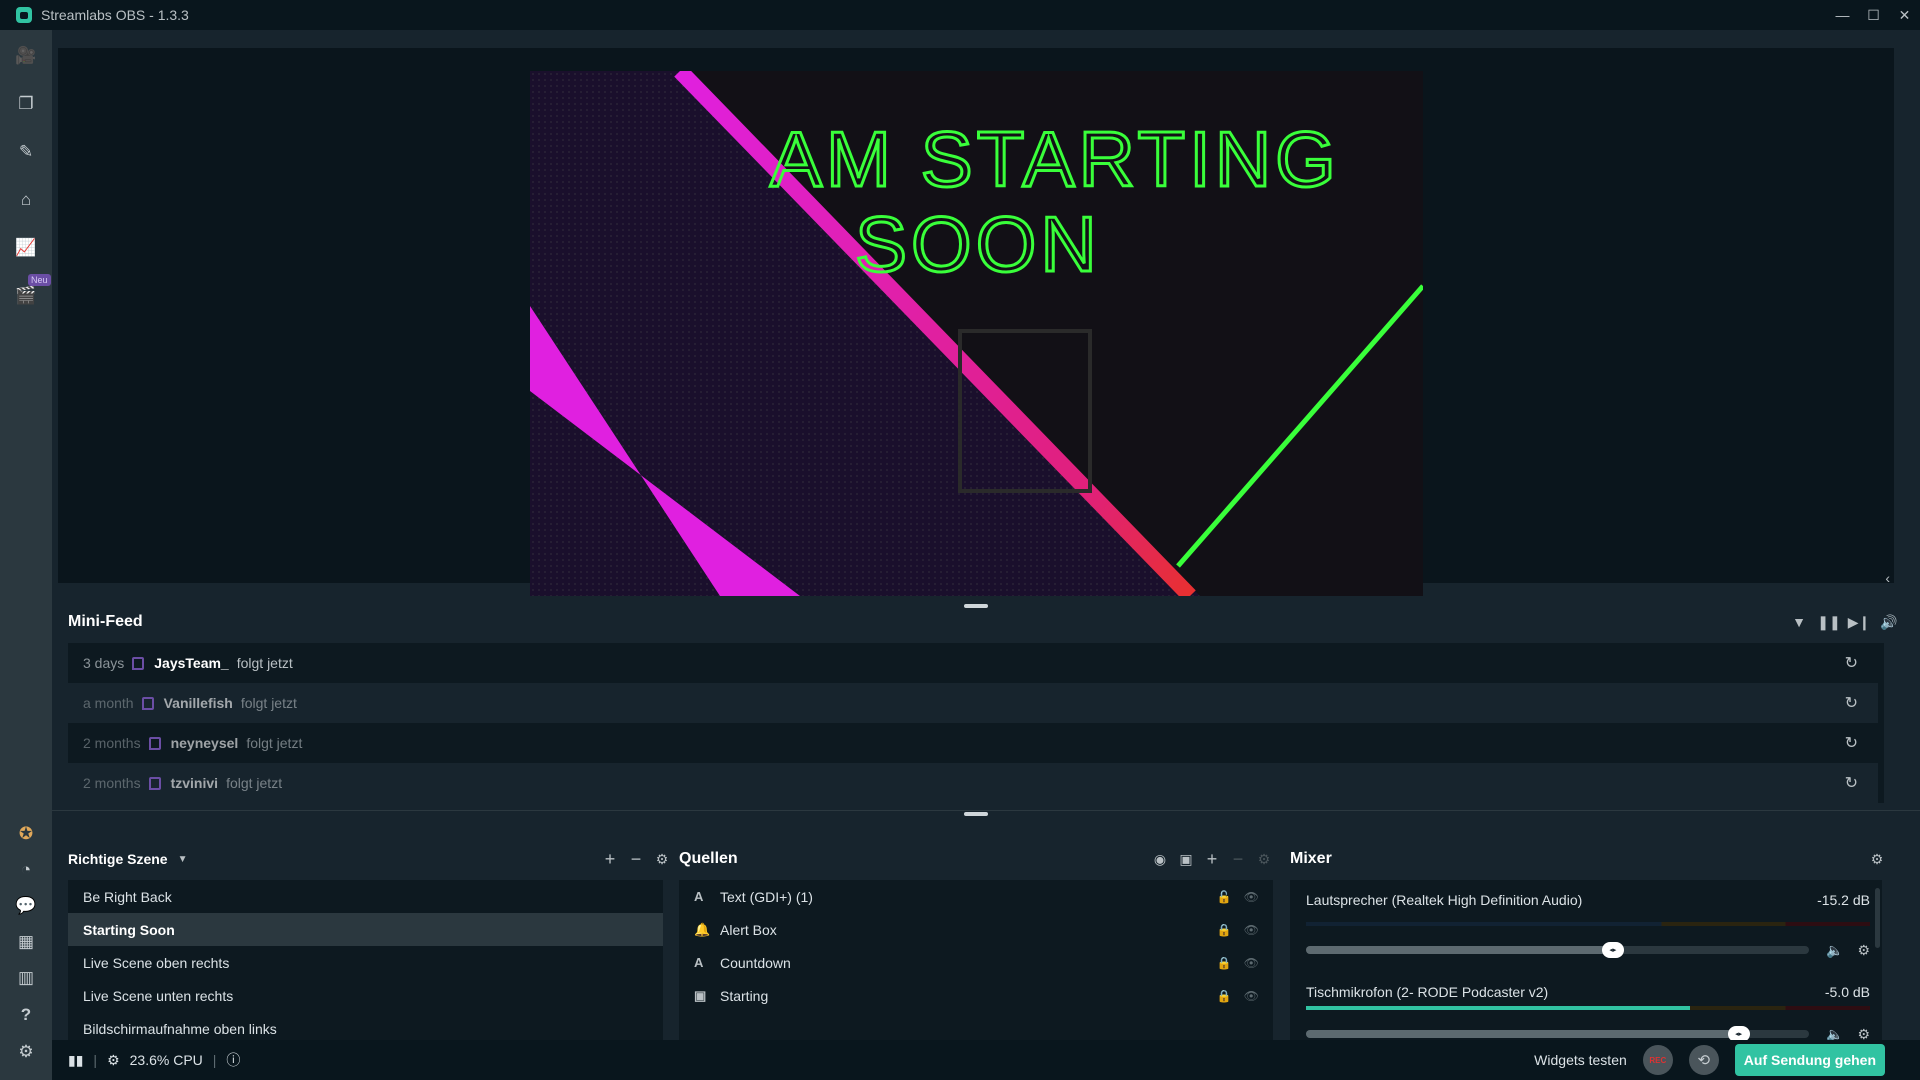  Describe the element at coordinates (198, 703) in the screenshot. I see `feed-user: Vanillefish` at that location.